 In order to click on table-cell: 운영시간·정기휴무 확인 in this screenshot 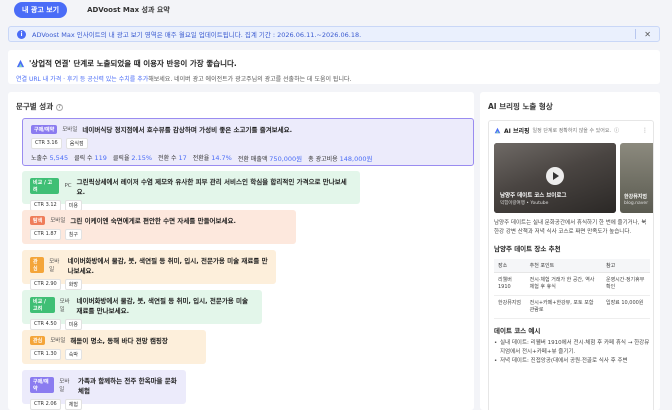, I will do `click(625, 284)`.